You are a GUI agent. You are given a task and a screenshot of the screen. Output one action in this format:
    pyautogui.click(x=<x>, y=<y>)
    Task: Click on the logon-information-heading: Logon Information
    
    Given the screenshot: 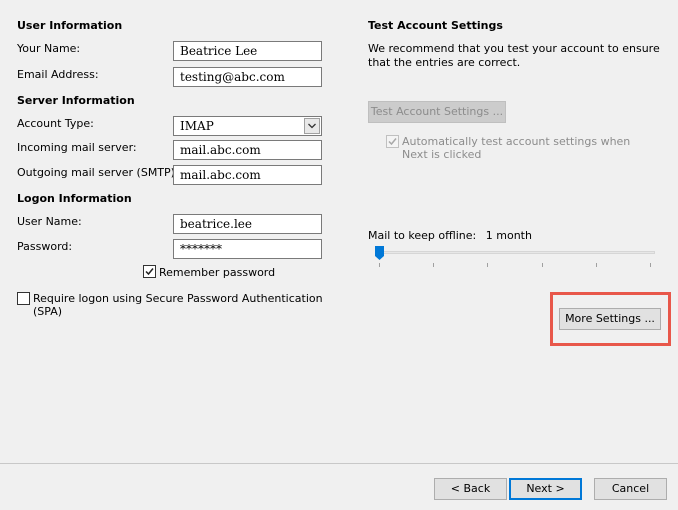 What is the action you would take?
    pyautogui.click(x=74, y=198)
    